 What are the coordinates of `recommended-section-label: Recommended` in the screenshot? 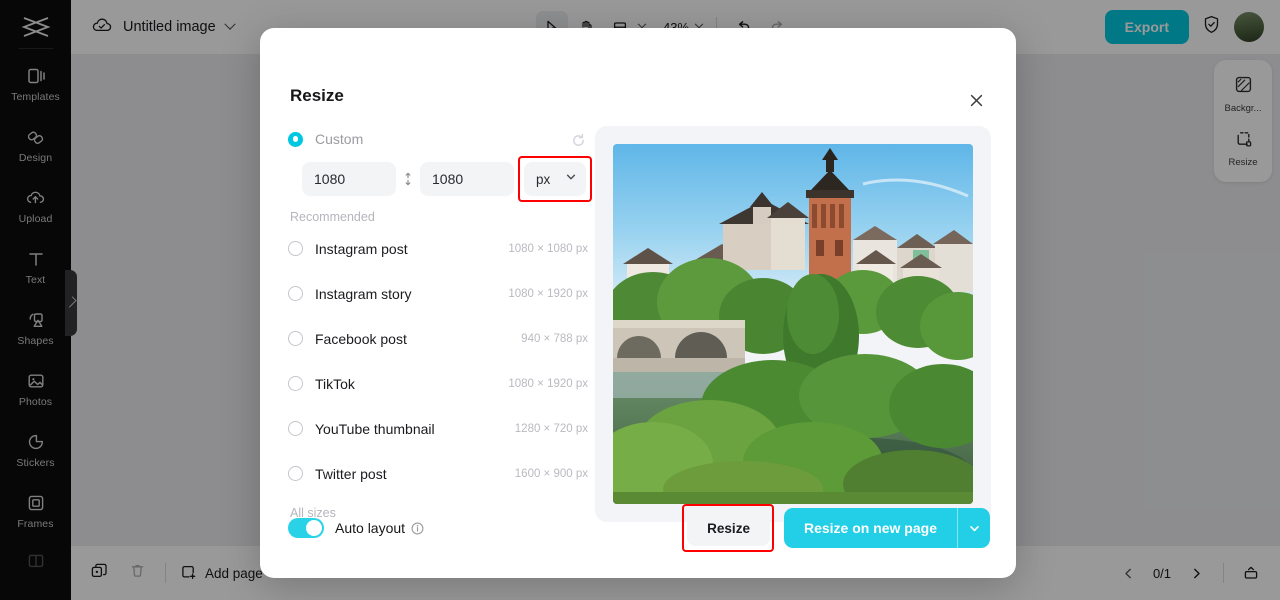 It's located at (332, 217).